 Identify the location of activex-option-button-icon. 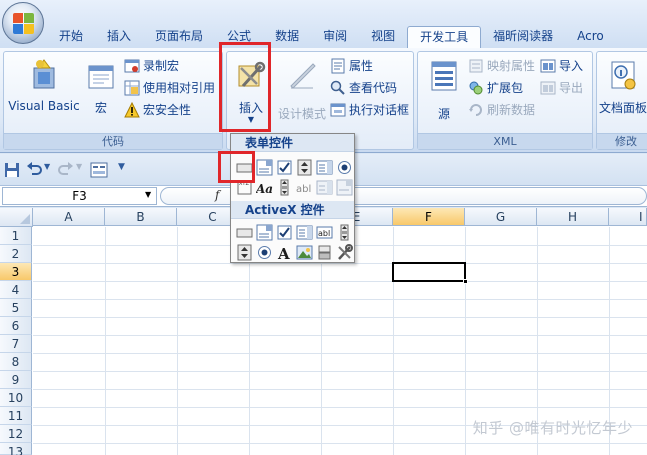
(264, 252).